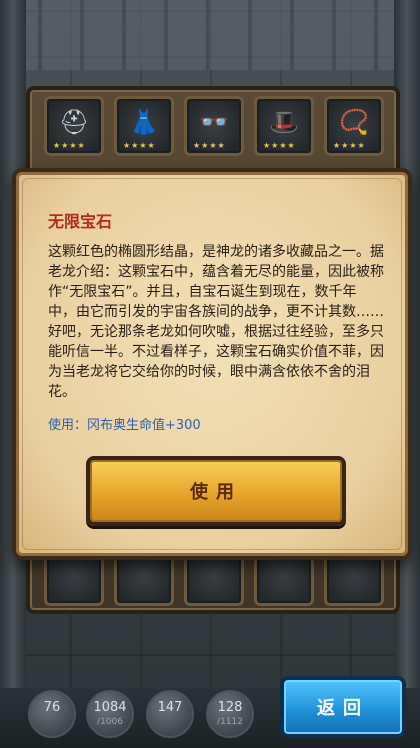 This screenshot has height=748, width=420. What do you see at coordinates (230, 707) in the screenshot?
I see `stat-value: 128` at bounding box center [230, 707].